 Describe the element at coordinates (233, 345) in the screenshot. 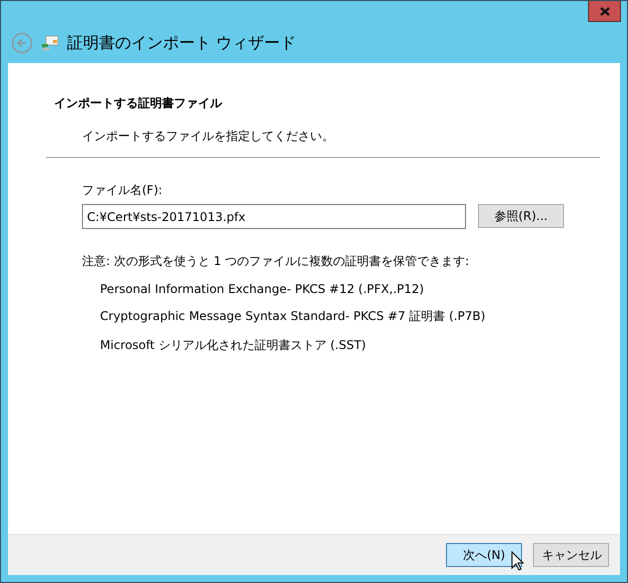

I see `format-item: Microsoft シリアル化された証明書ストア (.SST)` at that location.